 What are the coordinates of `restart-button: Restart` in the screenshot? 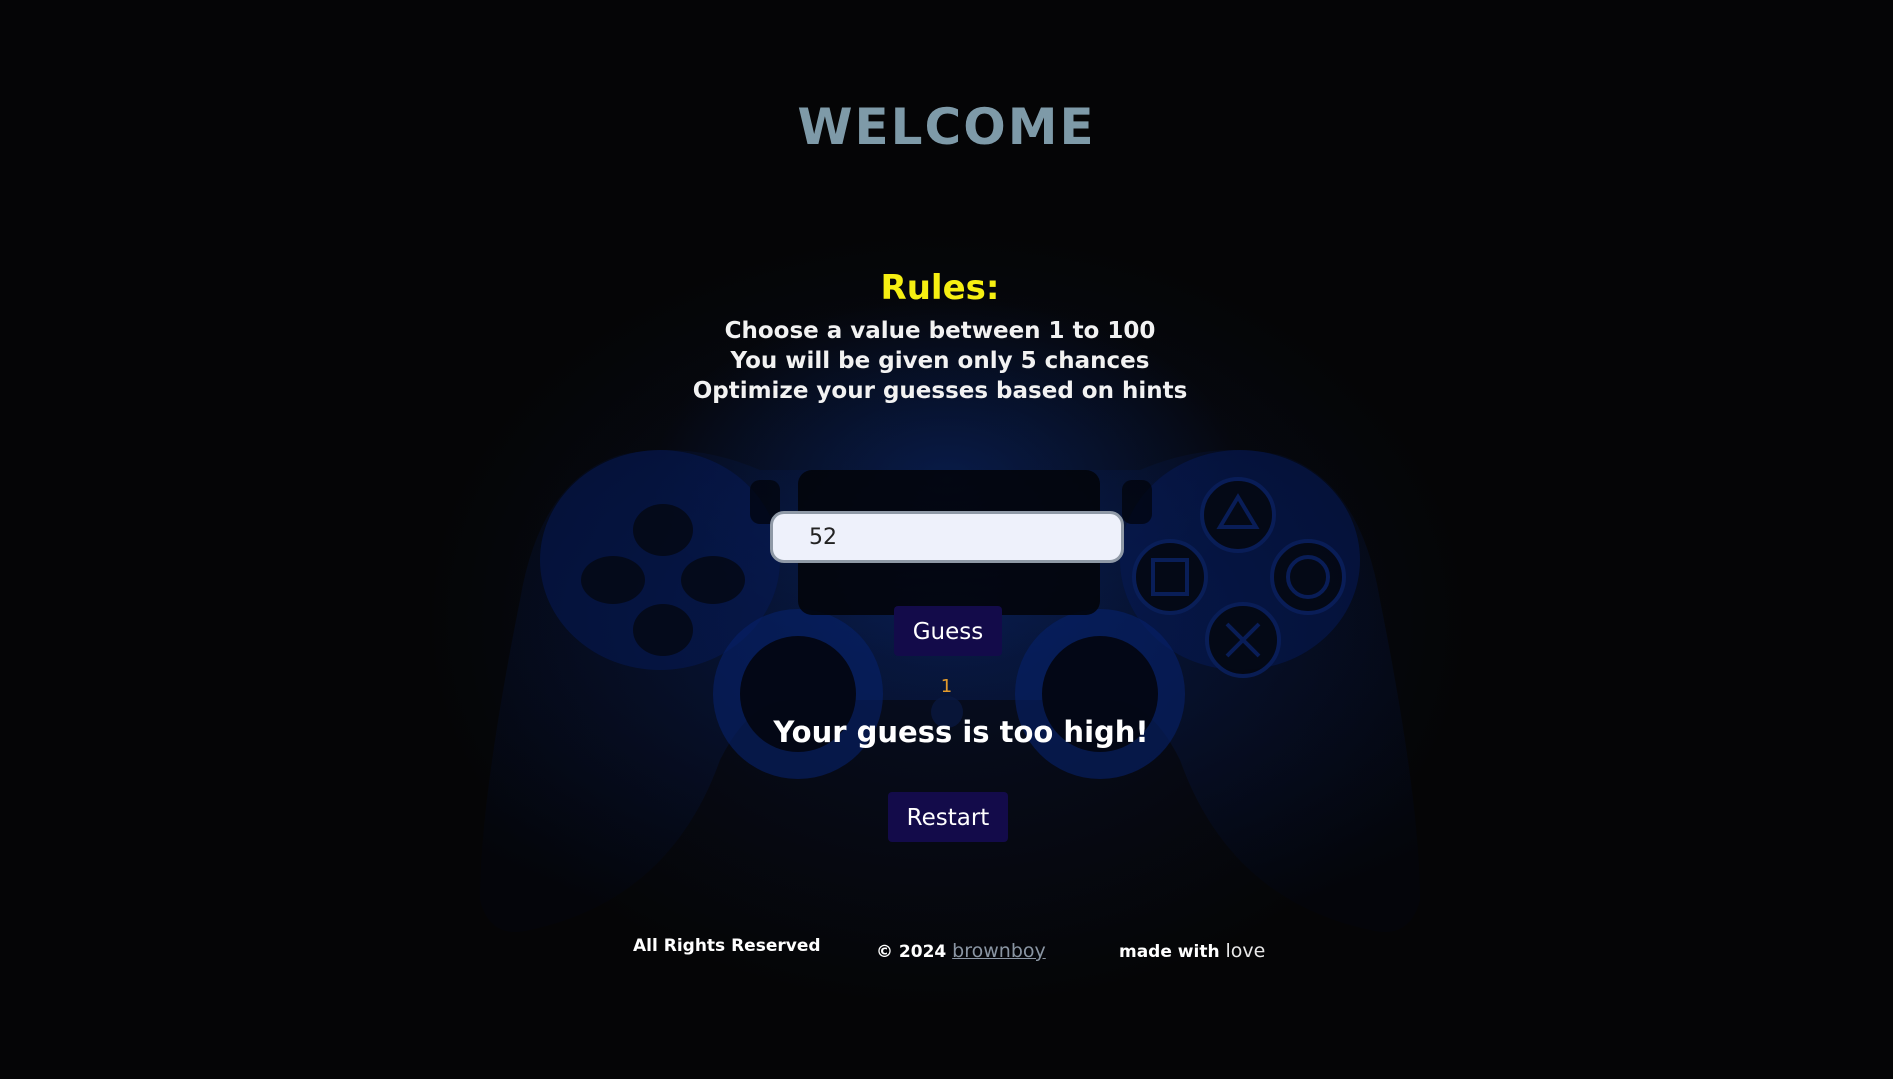 It's located at (948, 817).